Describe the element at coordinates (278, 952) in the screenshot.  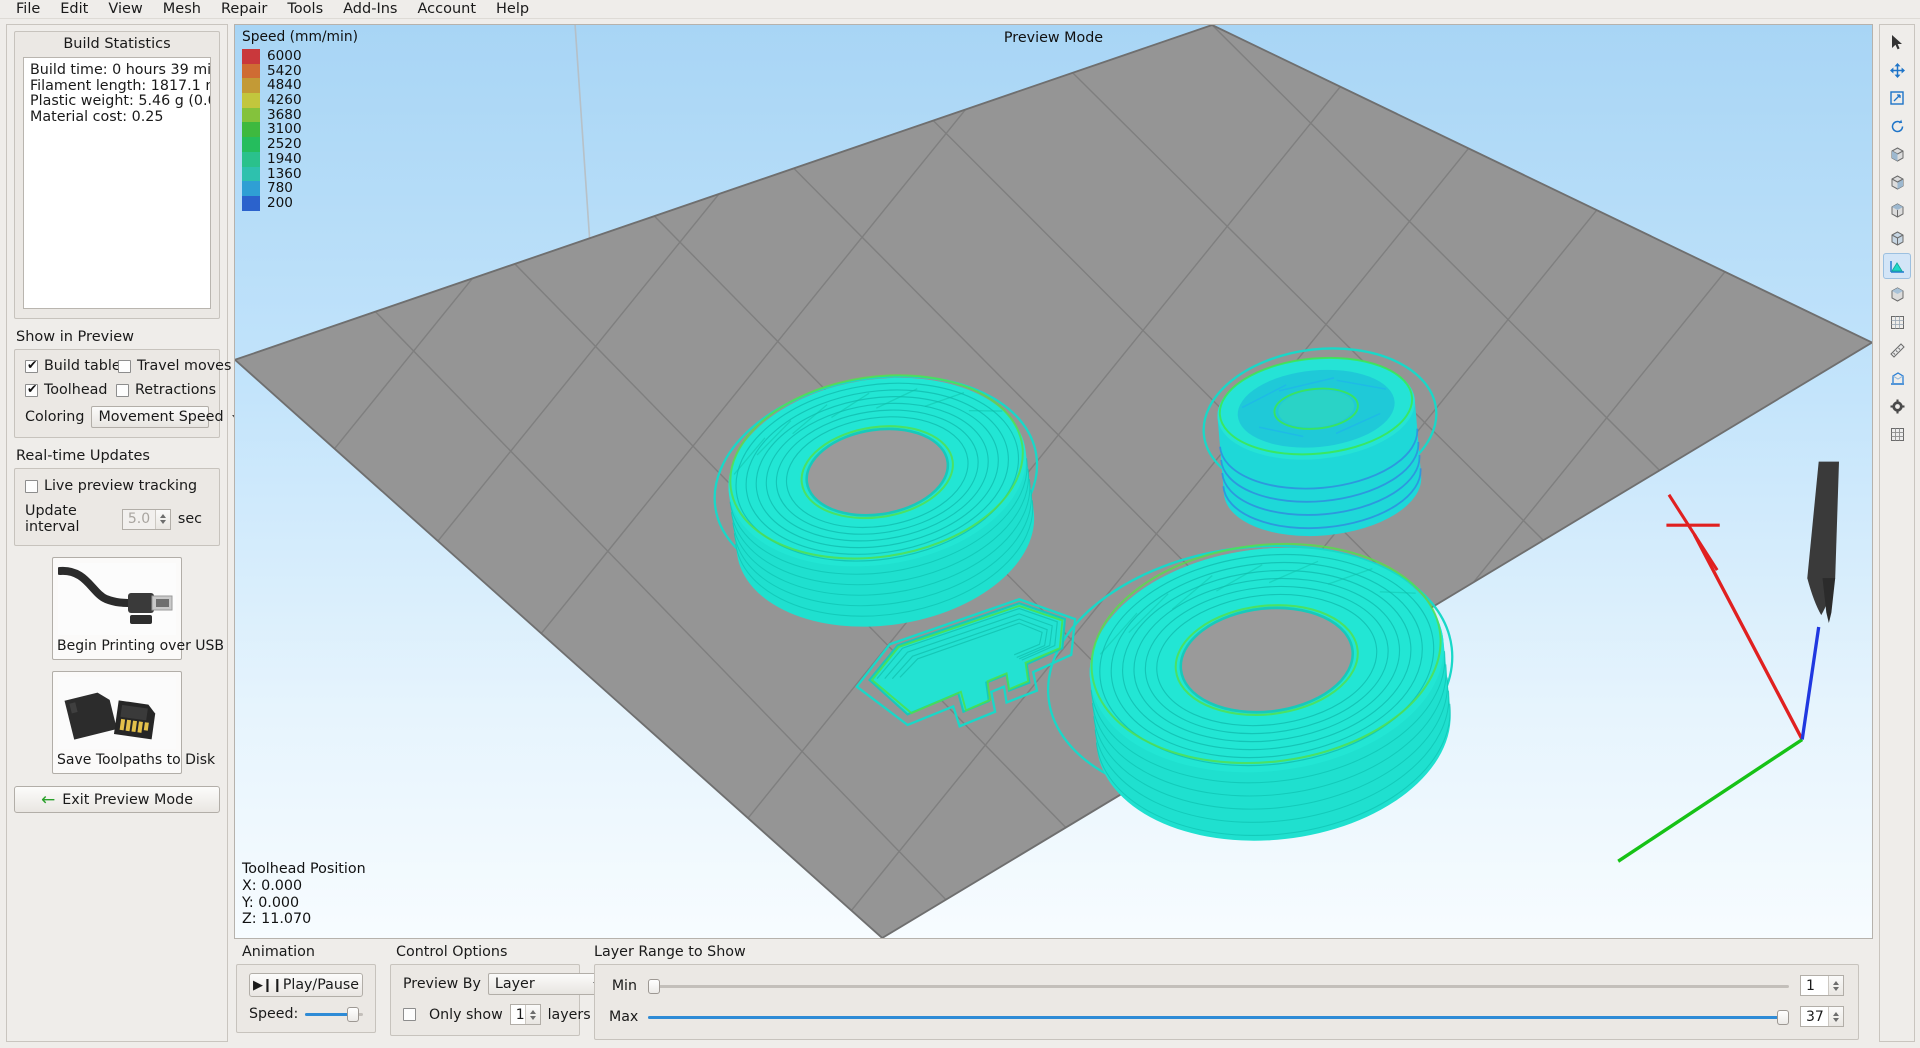
I see `animation-group-label: Animation` at that location.